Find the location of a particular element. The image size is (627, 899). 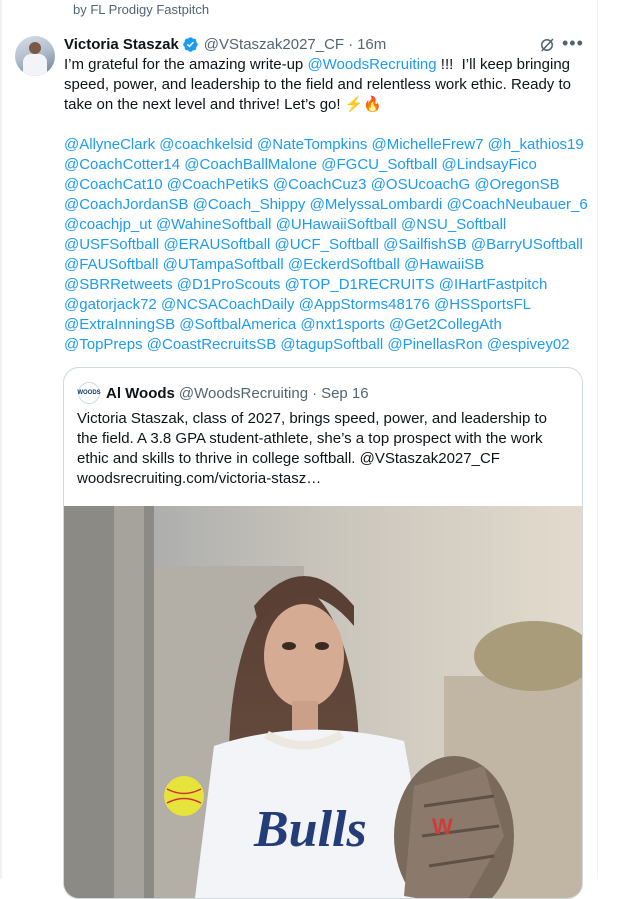

mention-link: @UHawaiiSoftball is located at coordinates (336, 224).